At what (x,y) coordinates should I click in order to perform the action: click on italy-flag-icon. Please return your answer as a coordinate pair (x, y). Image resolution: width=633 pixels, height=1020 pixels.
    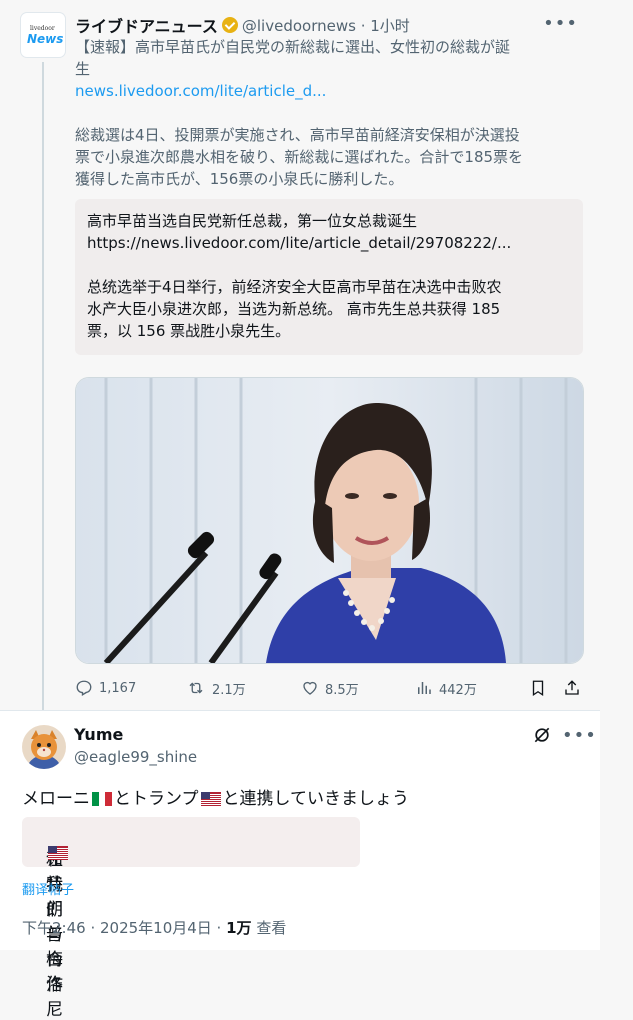
    Looking at the image, I should click on (102, 798).